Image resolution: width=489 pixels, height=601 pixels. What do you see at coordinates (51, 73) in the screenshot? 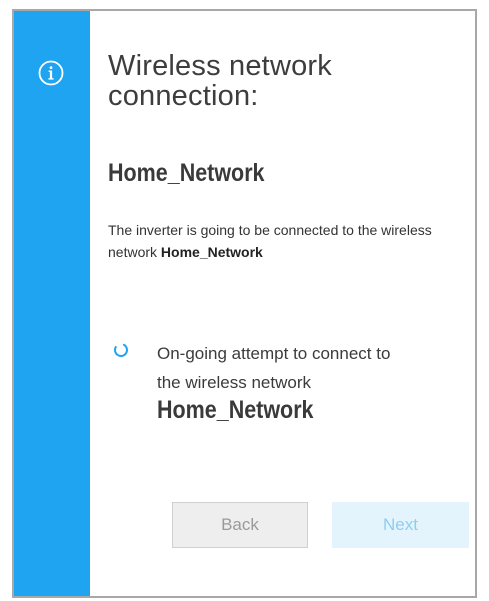
I see `info-icon` at bounding box center [51, 73].